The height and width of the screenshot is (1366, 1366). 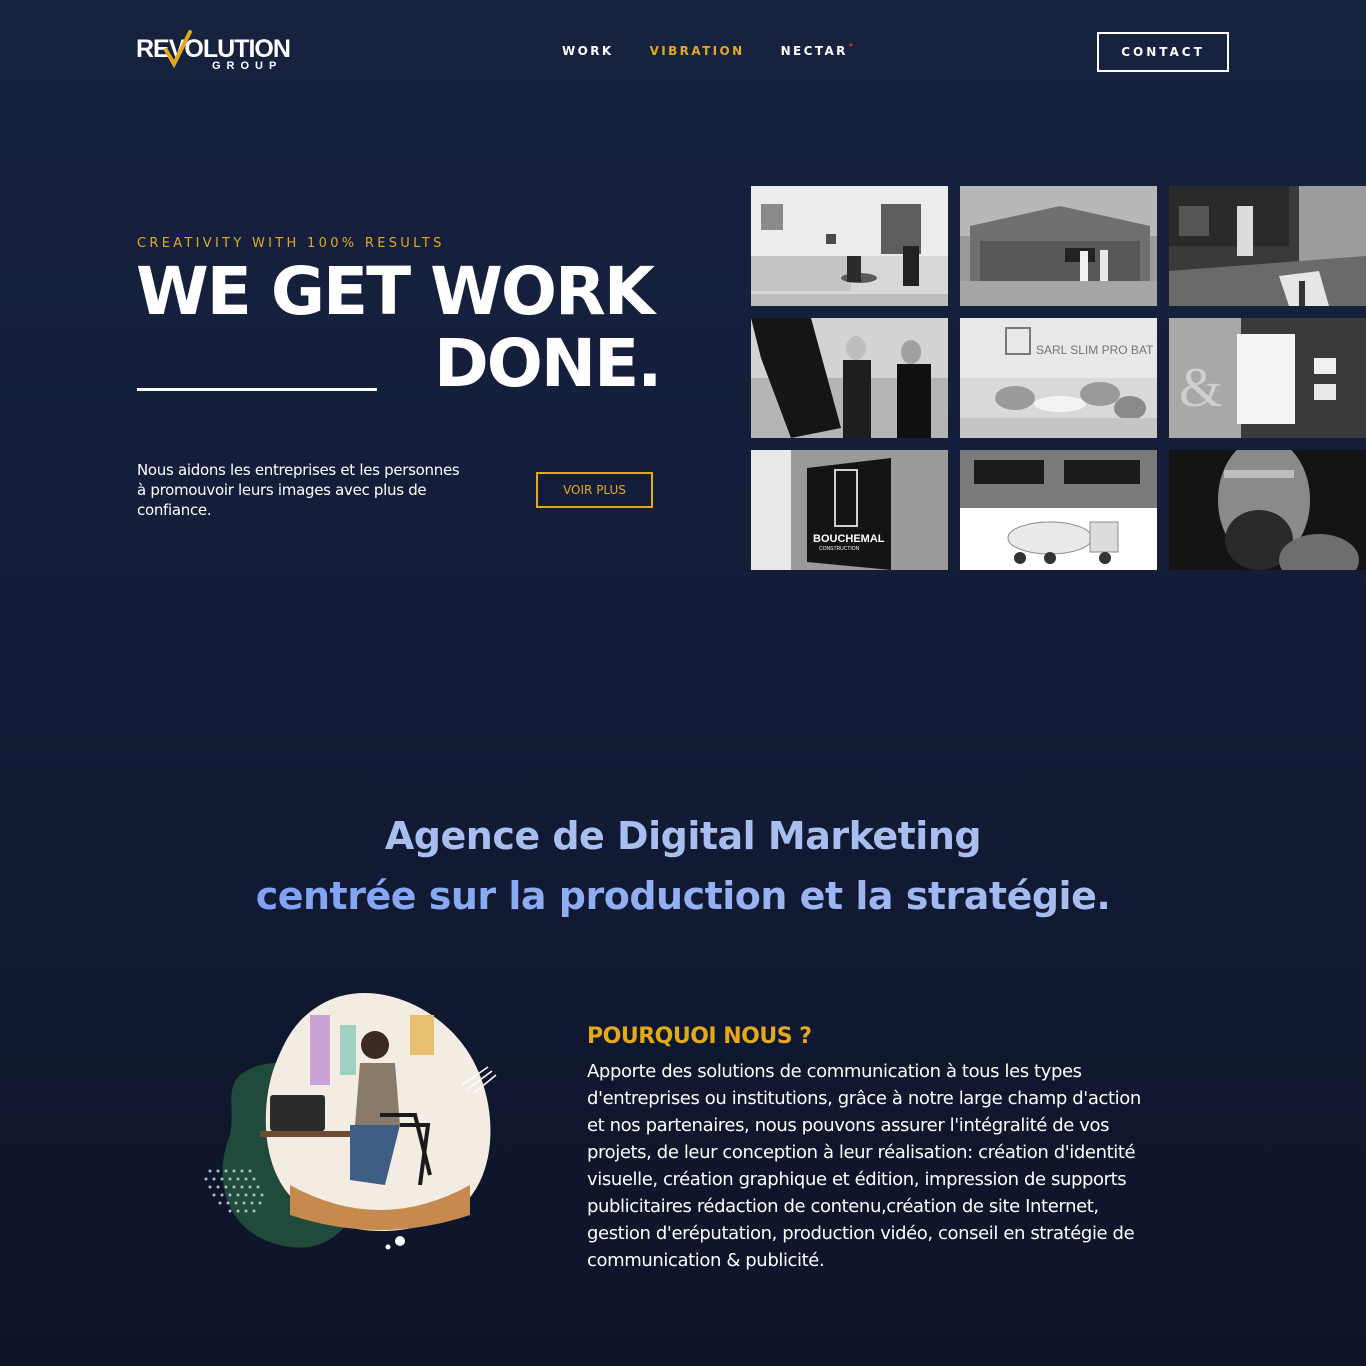 What do you see at coordinates (1163, 52) in the screenshot?
I see `contact-button: CONTACT` at bounding box center [1163, 52].